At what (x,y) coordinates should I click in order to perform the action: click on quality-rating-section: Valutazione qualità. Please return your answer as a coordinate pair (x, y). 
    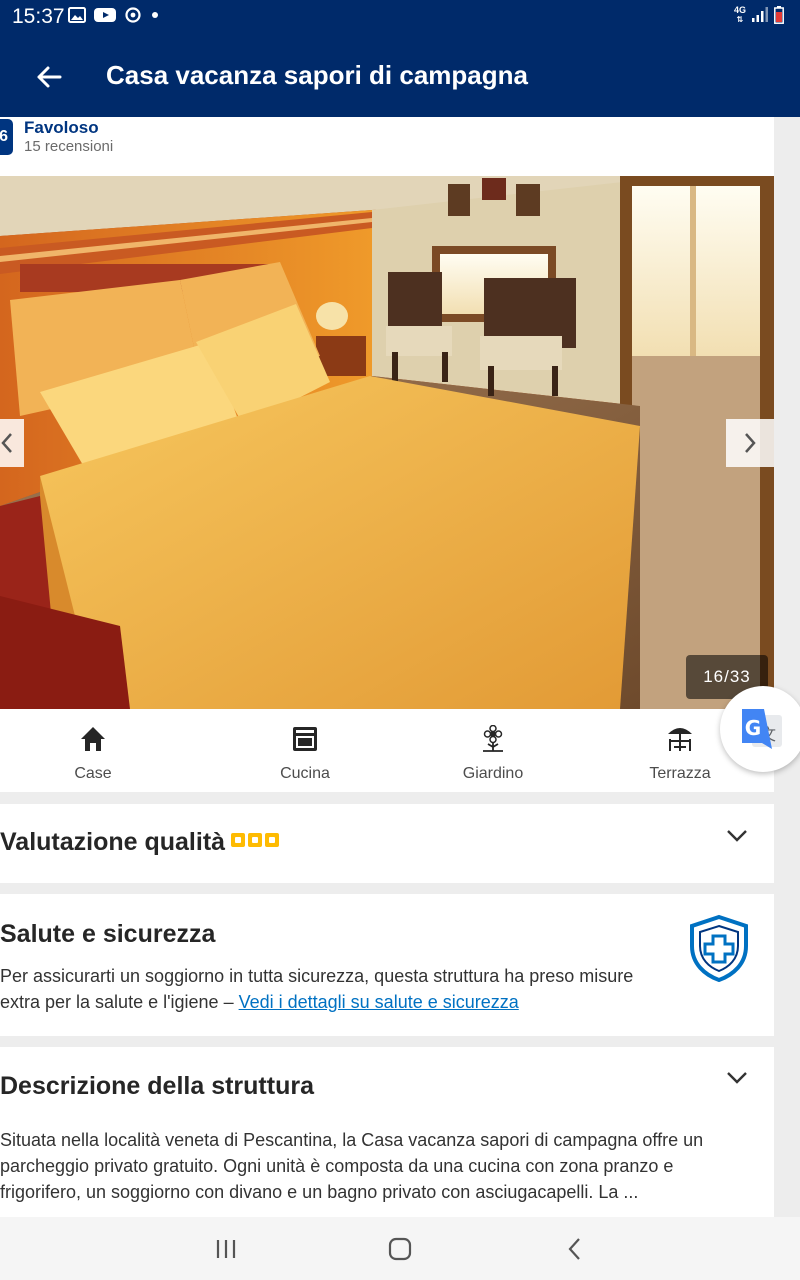
    Looking at the image, I should click on (387, 843).